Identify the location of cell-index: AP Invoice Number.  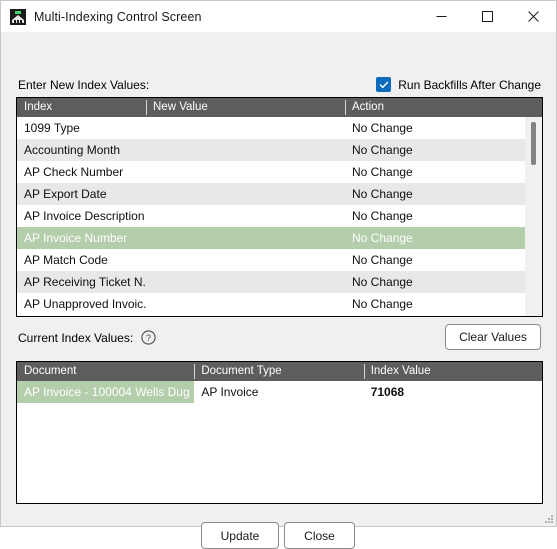
(76, 238).